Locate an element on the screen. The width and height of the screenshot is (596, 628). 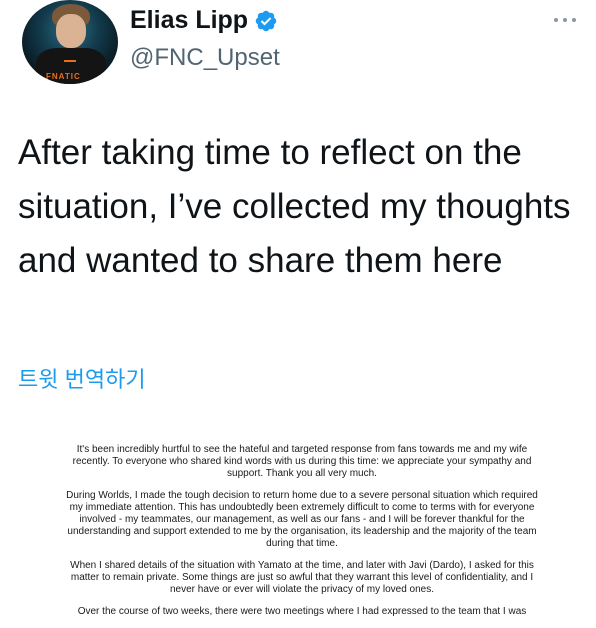
translate-tweet-link: 트윗 번역하기 is located at coordinates (82, 378).